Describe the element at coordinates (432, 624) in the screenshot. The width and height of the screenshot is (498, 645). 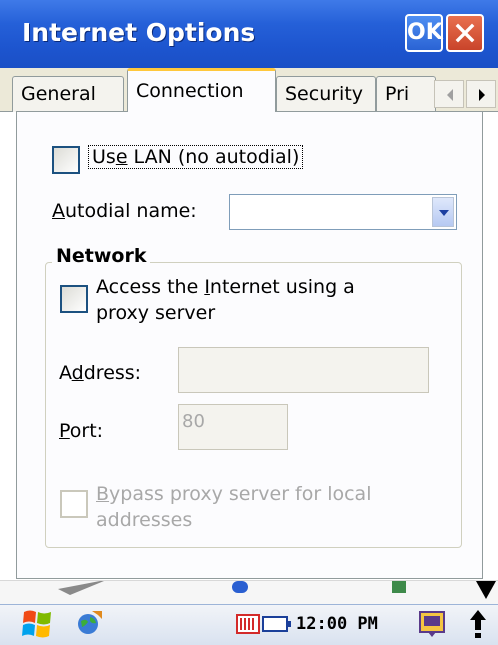
I see `input-panel-icon` at that location.